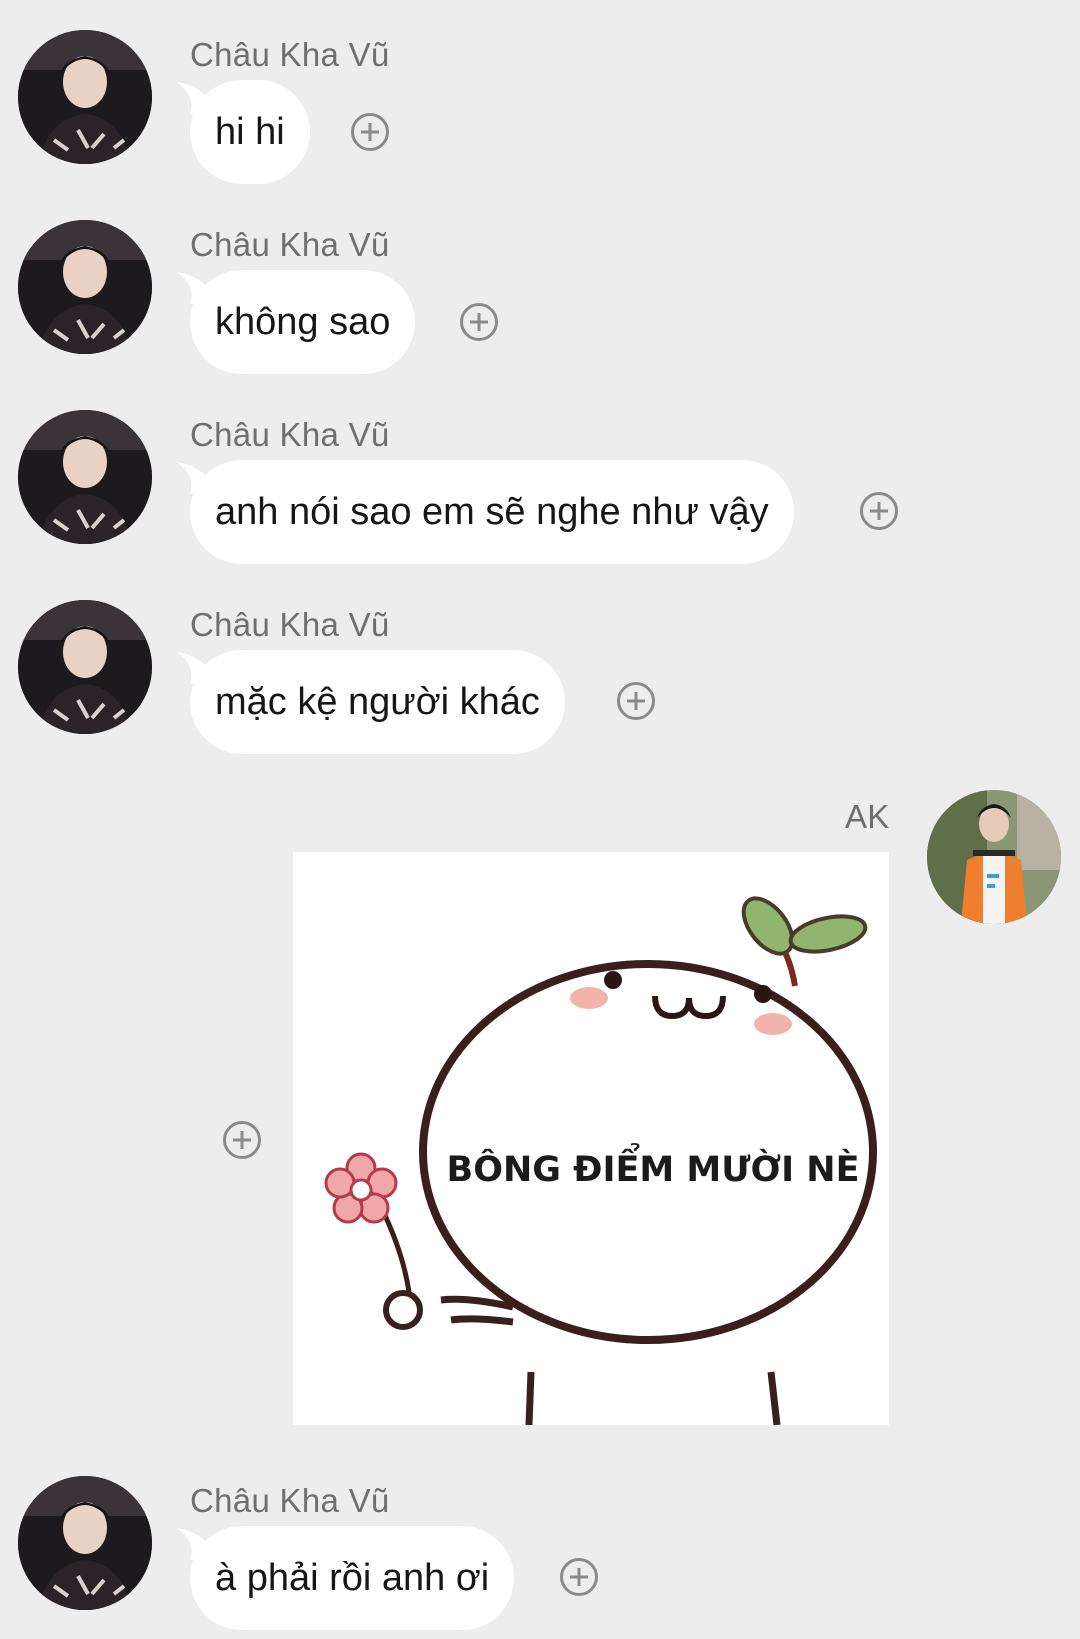  I want to click on message-bubble: hi hi, so click(243, 132).